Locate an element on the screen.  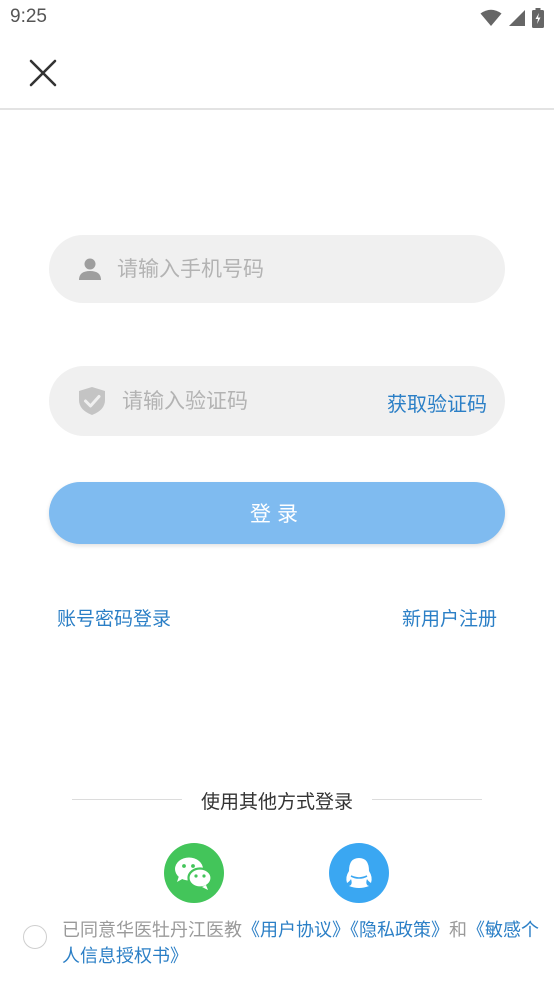
user-icon is located at coordinates (90, 269).